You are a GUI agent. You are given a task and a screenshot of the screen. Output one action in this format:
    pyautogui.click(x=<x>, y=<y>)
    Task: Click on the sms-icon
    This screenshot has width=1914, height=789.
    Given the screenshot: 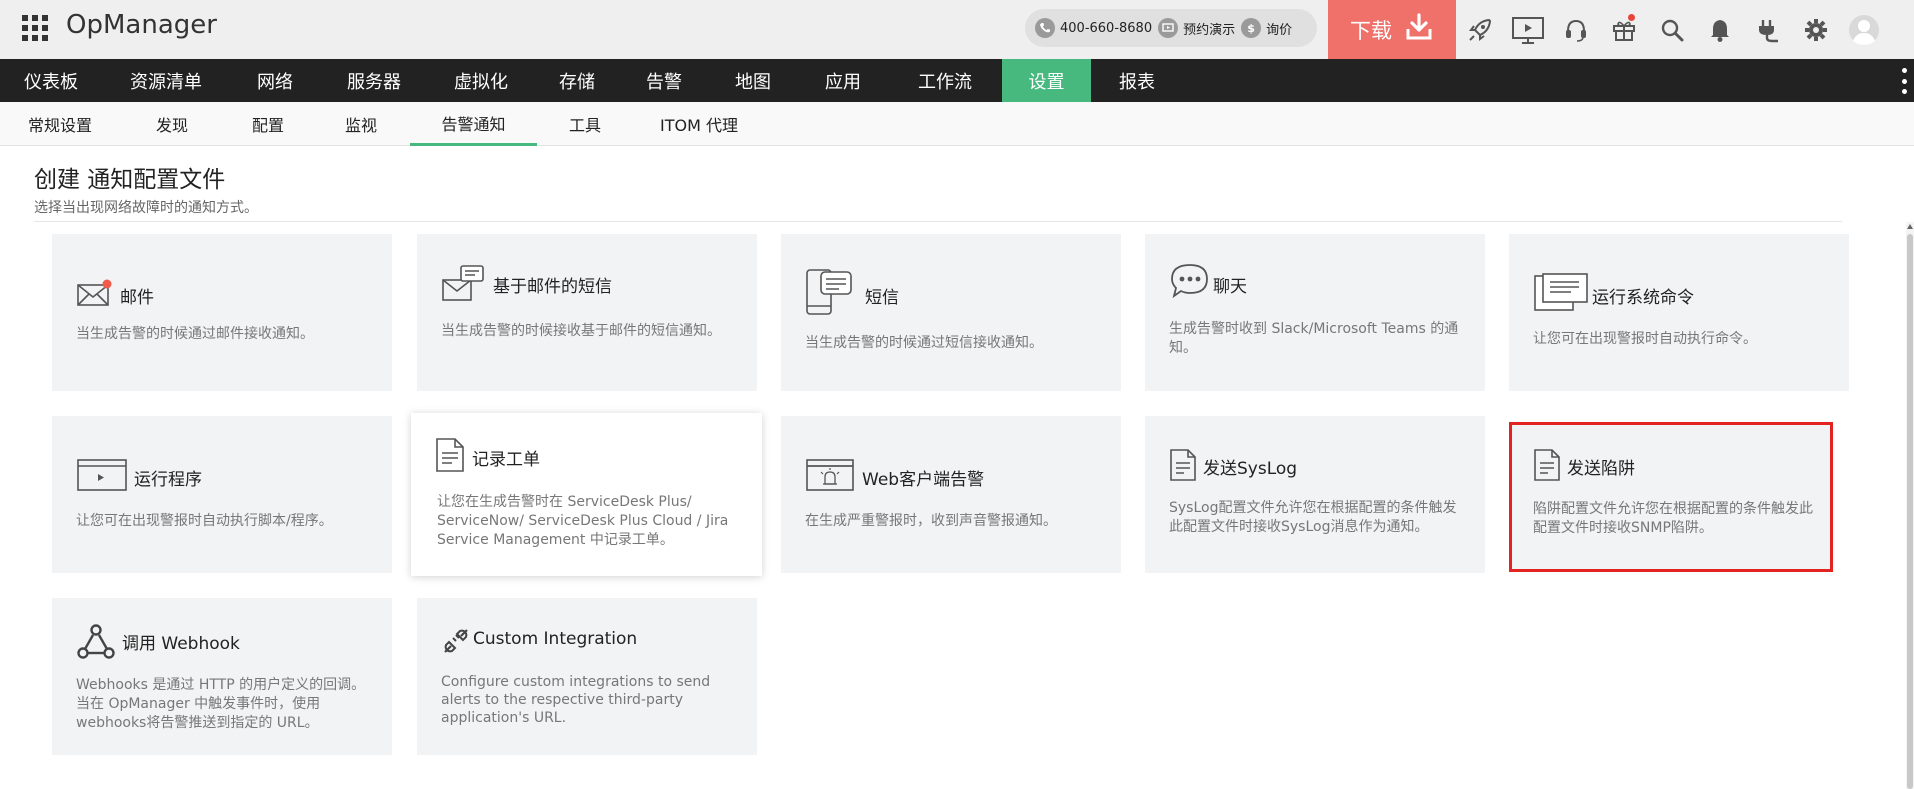 What is the action you would take?
    pyautogui.click(x=830, y=294)
    